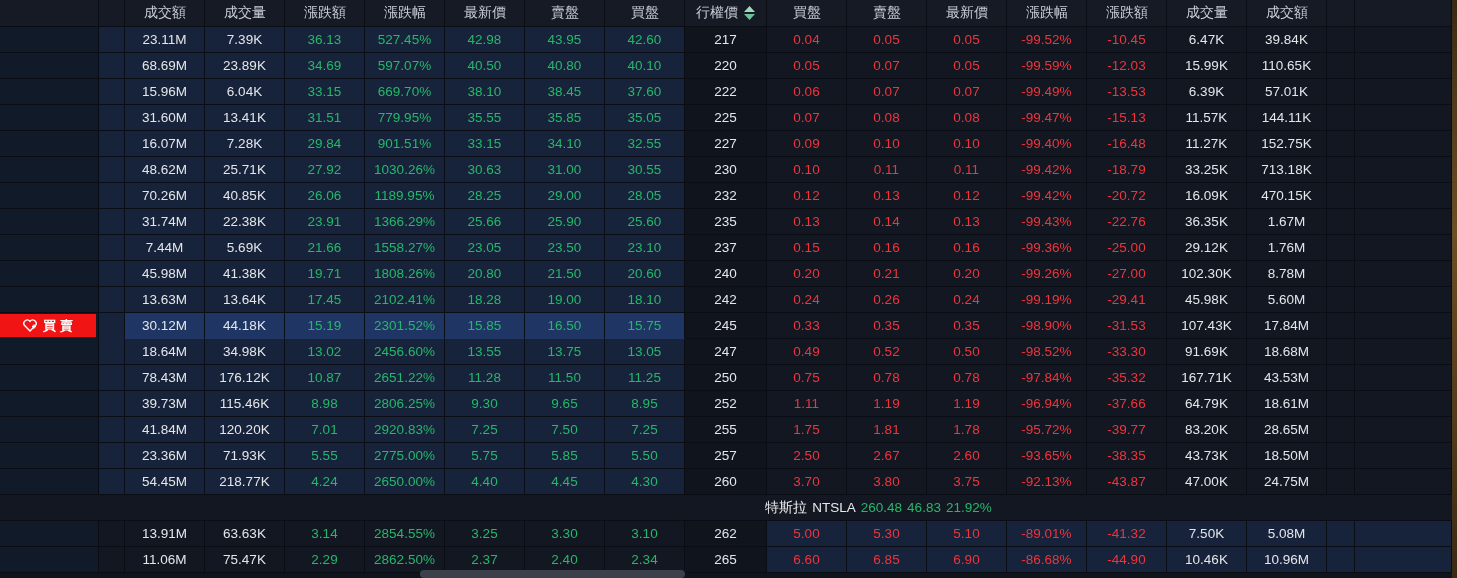 The width and height of the screenshot is (1457, 578). Describe the element at coordinates (807, 170) in the screenshot. I see `table-cell: 0.10` at that location.